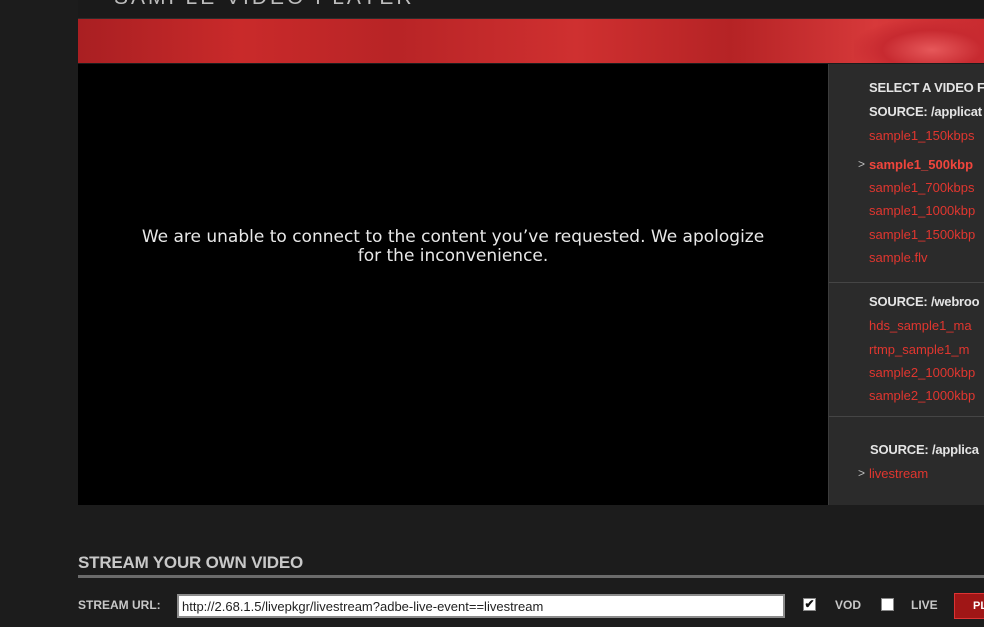 The height and width of the screenshot is (627, 984). What do you see at coordinates (924, 301) in the screenshot?
I see `playlist-source-label: SOURCE: /webroo` at bounding box center [924, 301].